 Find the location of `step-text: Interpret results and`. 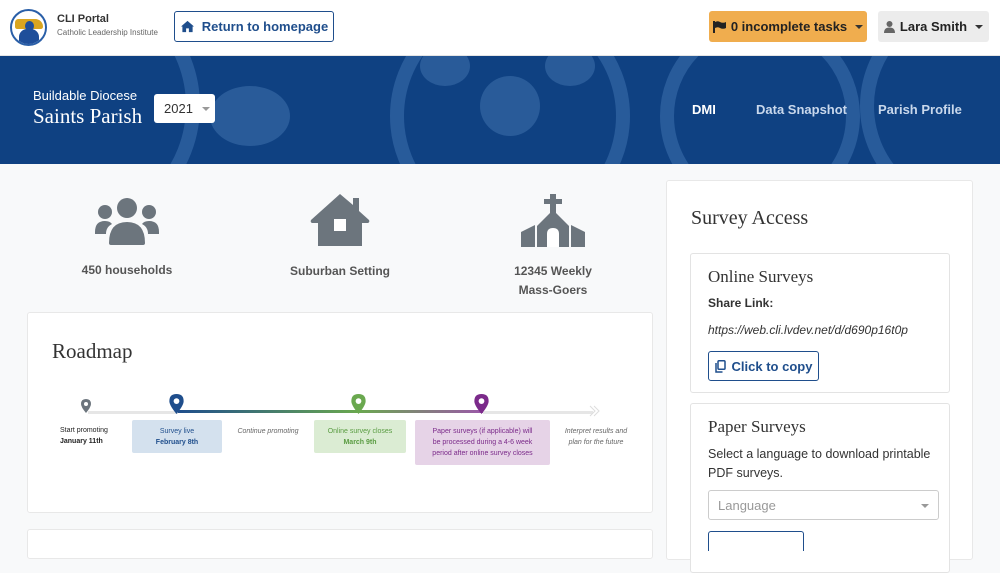

step-text: Interpret results and is located at coordinates (596, 431).